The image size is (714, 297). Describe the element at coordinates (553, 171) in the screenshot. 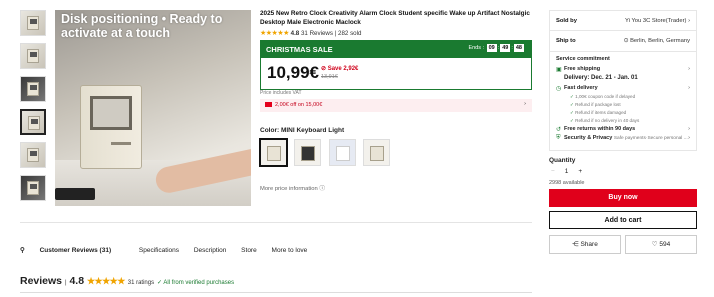

I see `decrease-button: −` at that location.